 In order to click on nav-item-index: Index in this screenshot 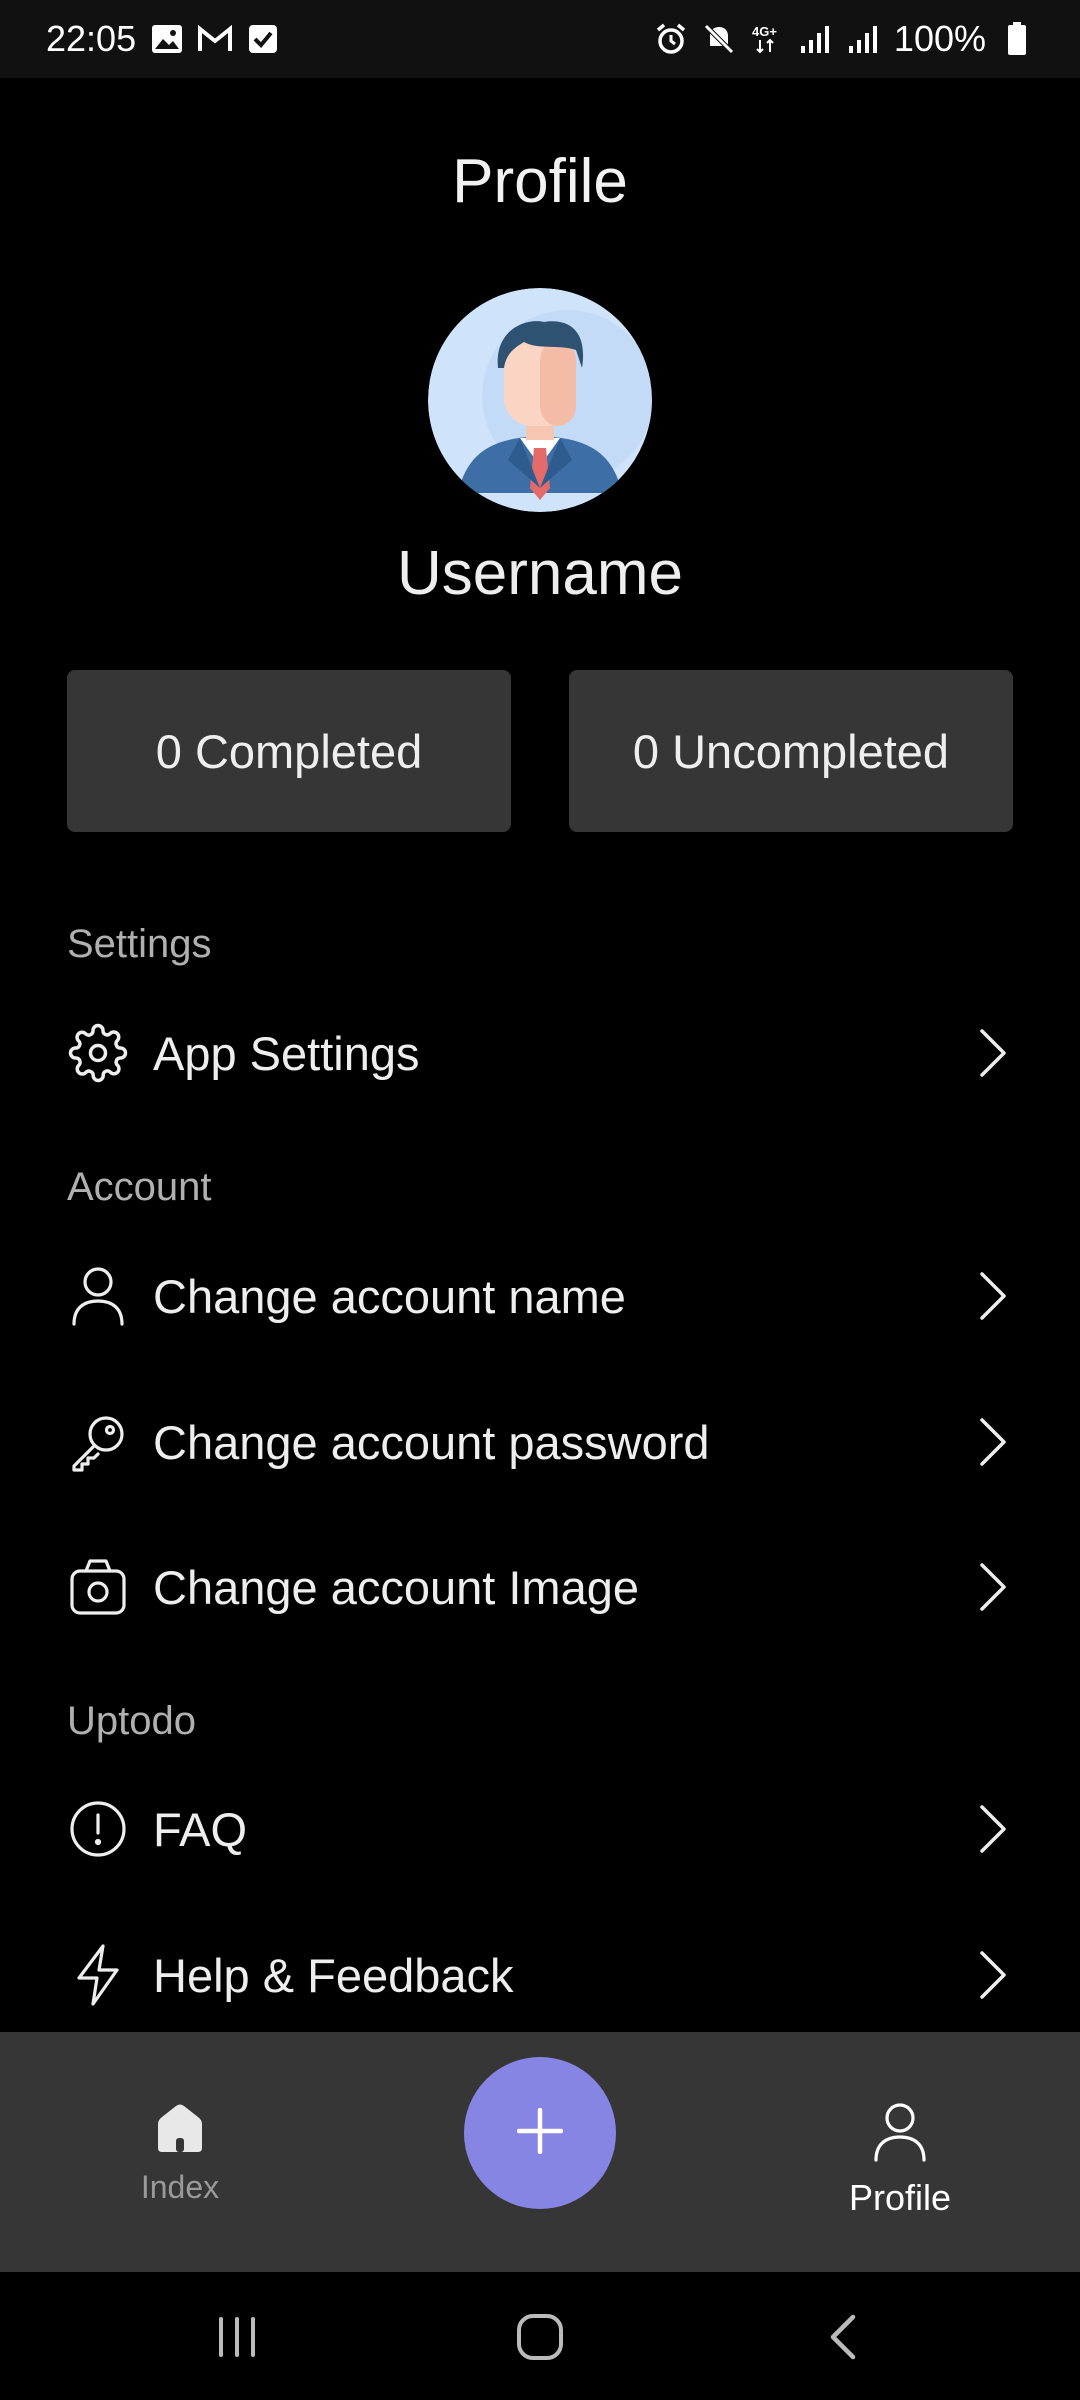, I will do `click(180, 2154)`.